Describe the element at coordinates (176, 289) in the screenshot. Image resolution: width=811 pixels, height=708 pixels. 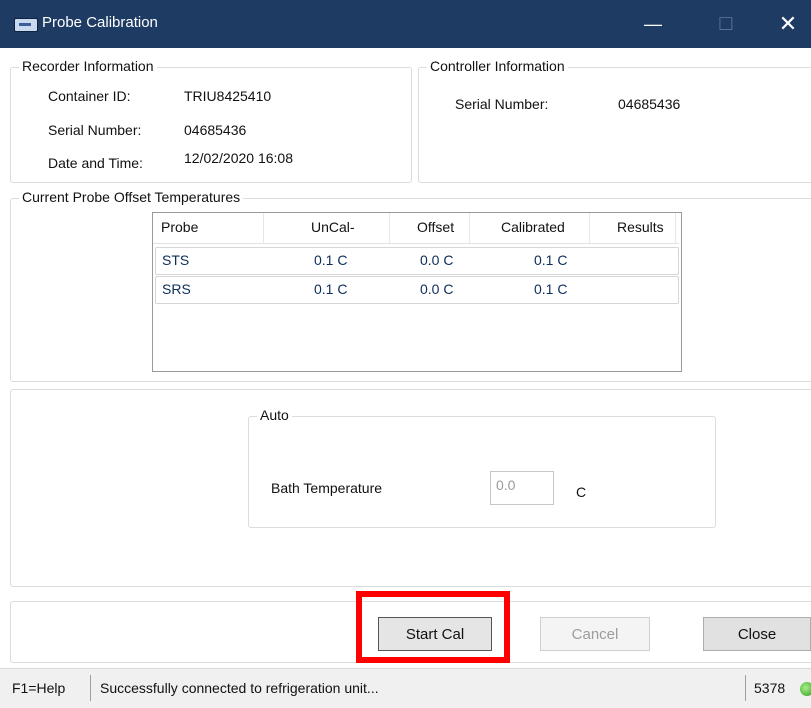
I see `probe-cell: SRS` at that location.